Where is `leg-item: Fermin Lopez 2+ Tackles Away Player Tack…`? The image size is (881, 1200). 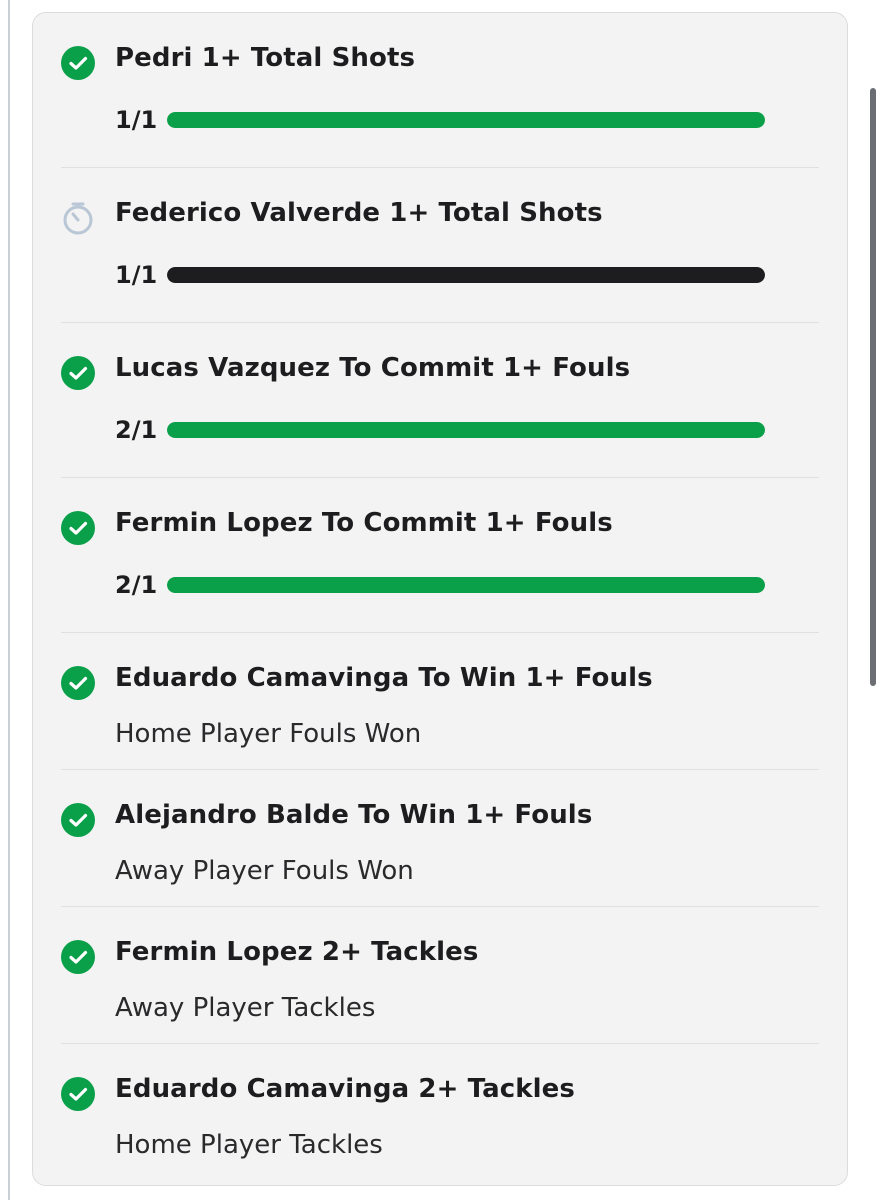
leg-item: Fermin Lopez 2+ Tackles Away Player Tack… is located at coordinates (440, 975).